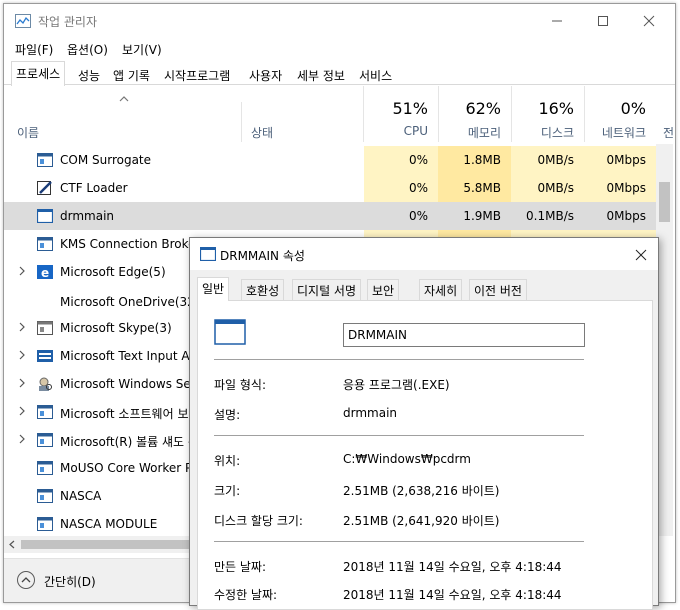 This screenshot has height=610, width=680. What do you see at coordinates (464, 335) in the screenshot?
I see `filename-field` at bounding box center [464, 335].